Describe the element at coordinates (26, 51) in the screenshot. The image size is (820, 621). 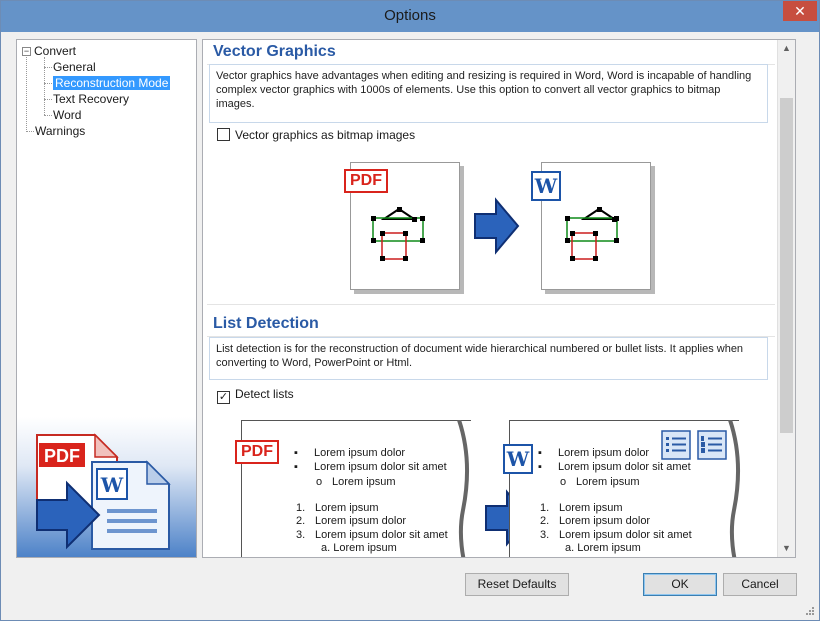
I see `collapse-toggle-icon: −` at that location.